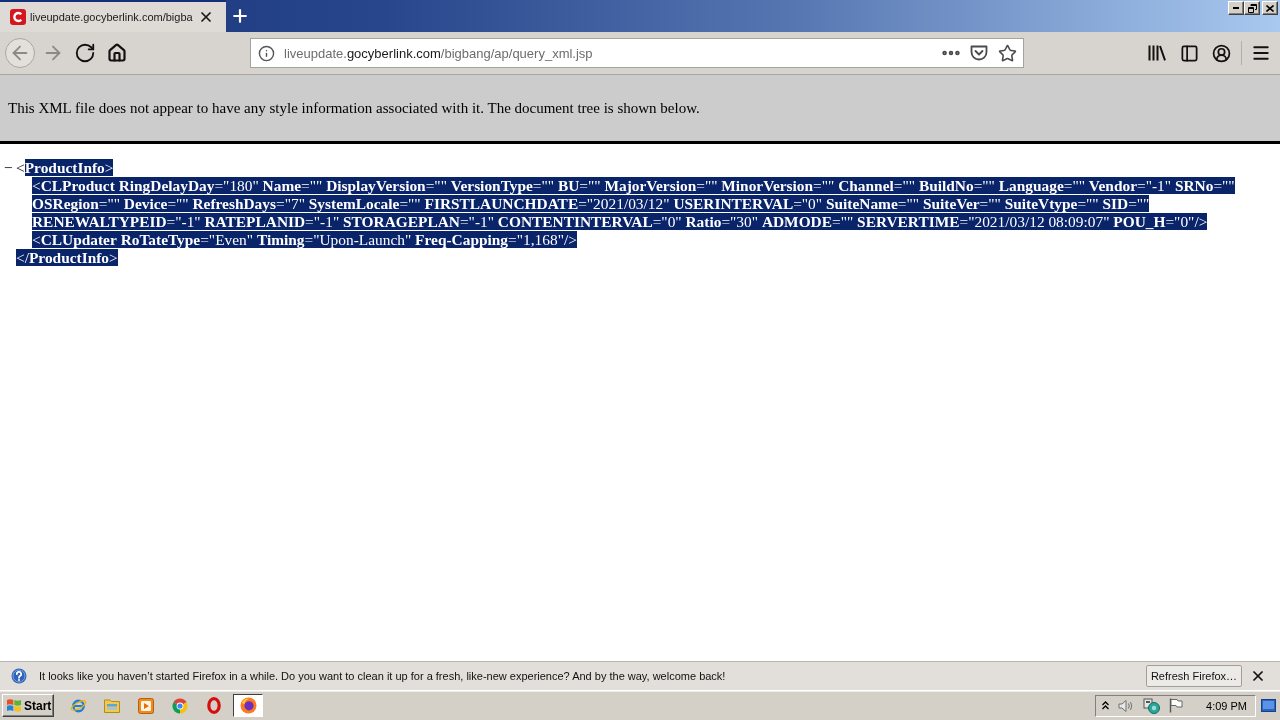 Image resolution: width=1280 pixels, height=720 pixels. I want to click on taskbar-app-button, so click(248, 705).